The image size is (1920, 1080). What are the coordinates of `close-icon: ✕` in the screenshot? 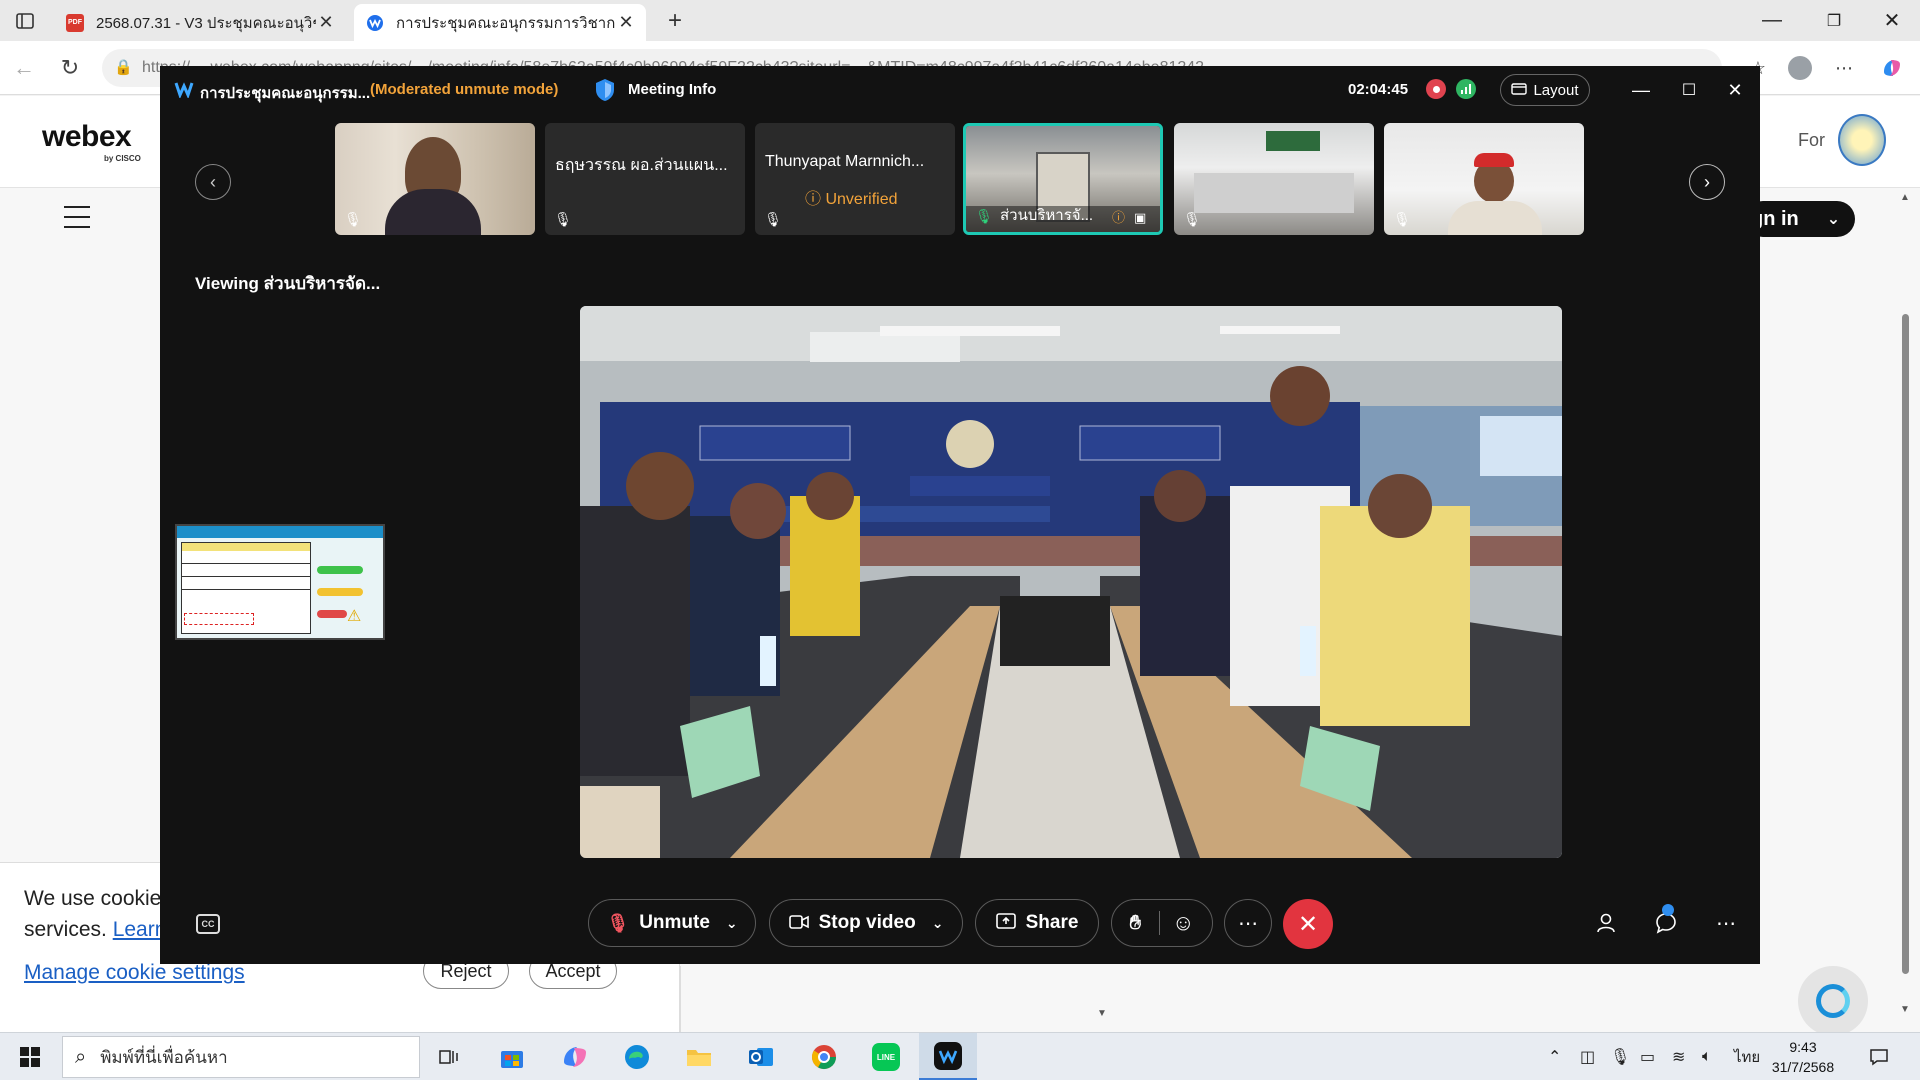 It's located at (1735, 90).